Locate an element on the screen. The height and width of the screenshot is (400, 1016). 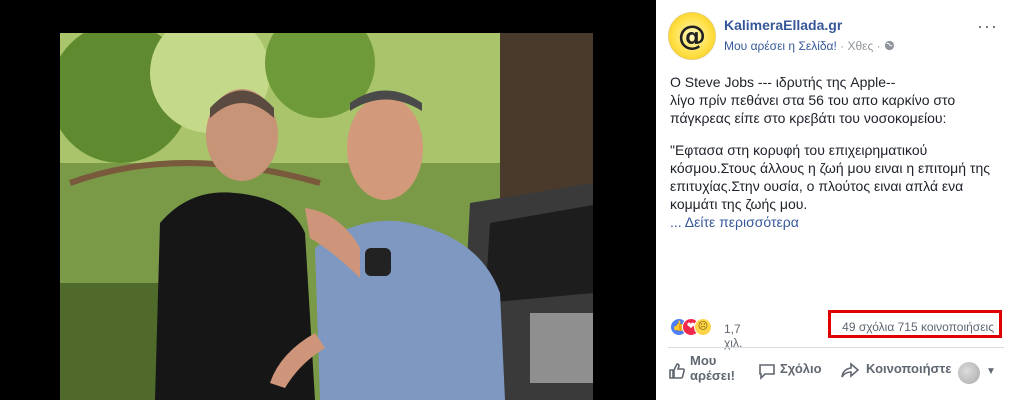
globe-icon is located at coordinates (889, 46).